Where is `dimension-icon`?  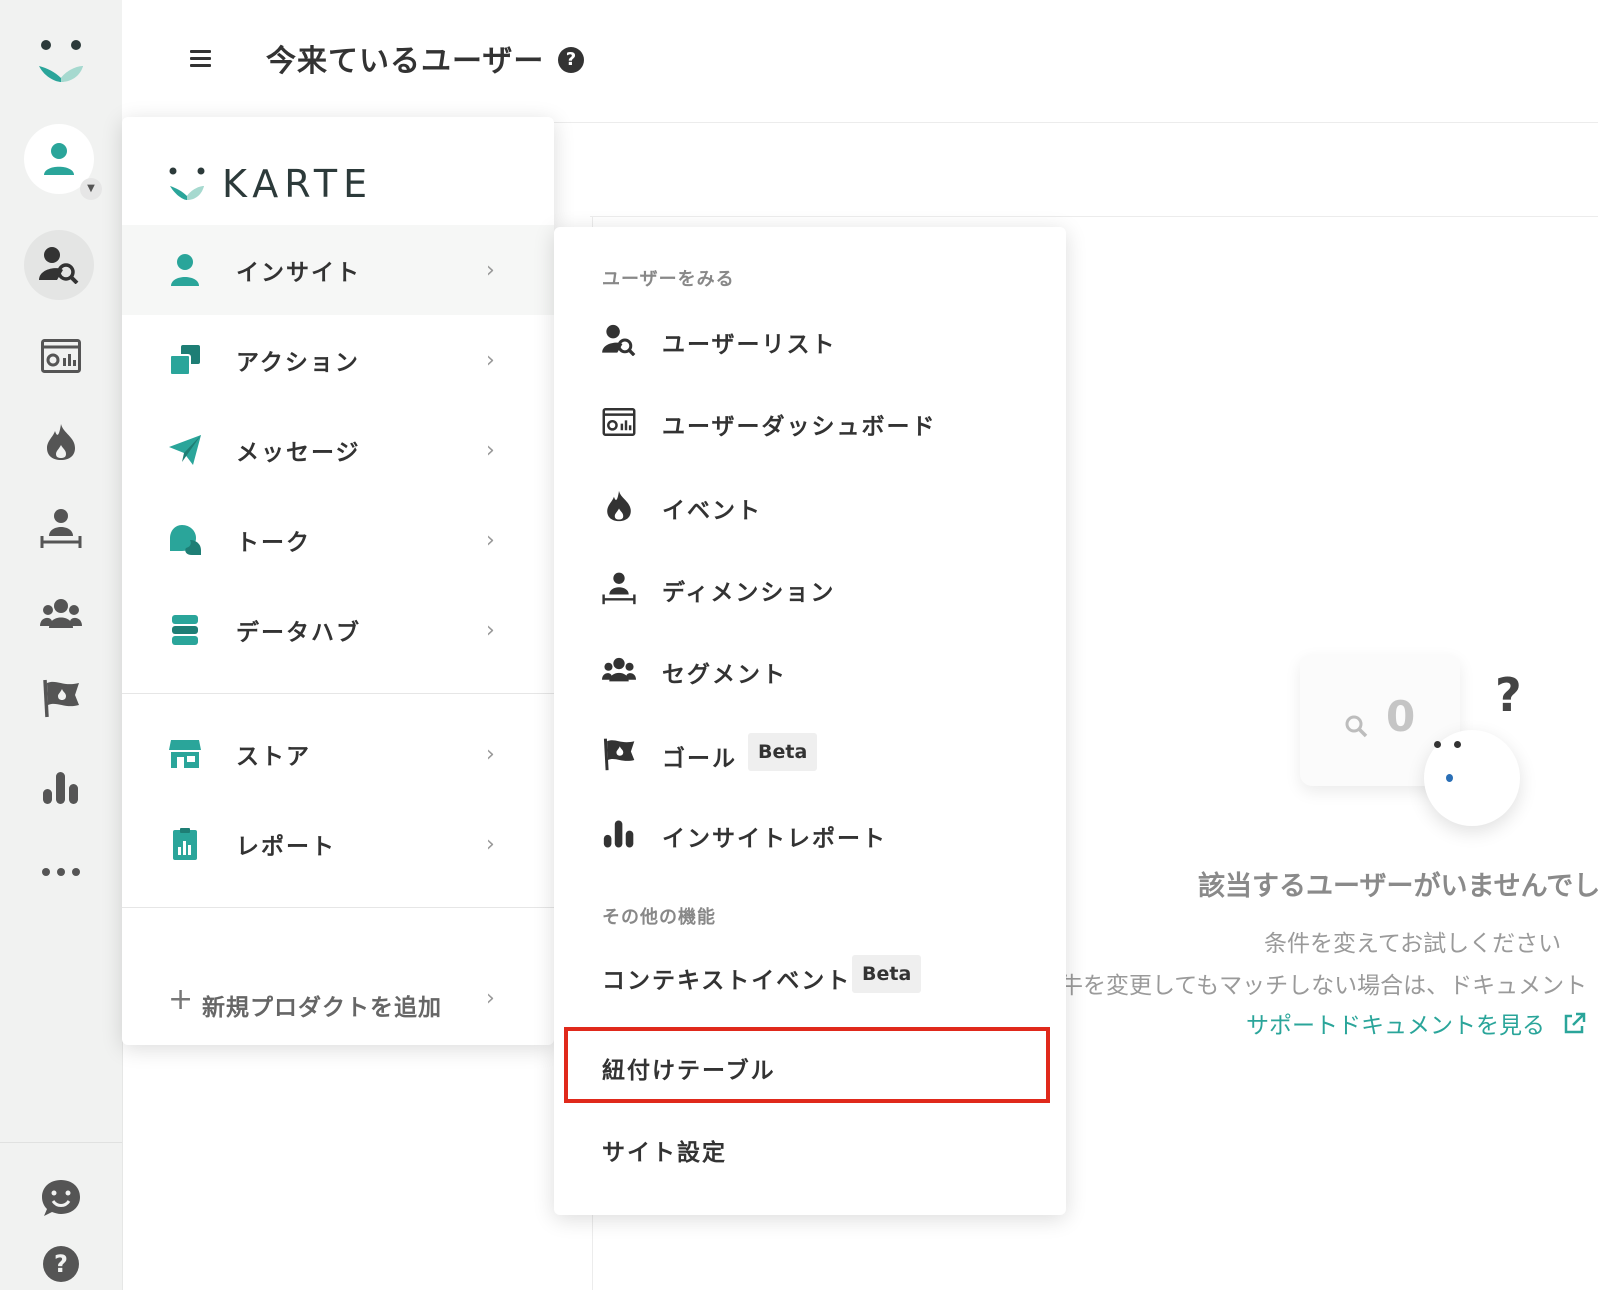 dimension-icon is located at coordinates (619, 588).